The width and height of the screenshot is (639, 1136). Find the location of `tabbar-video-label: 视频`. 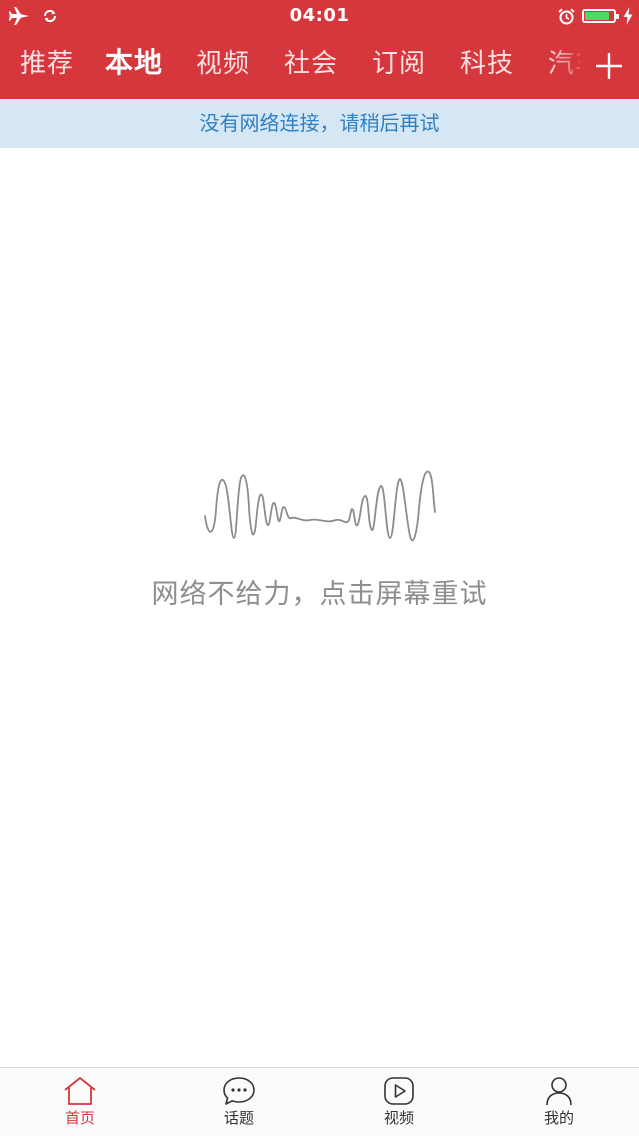

tabbar-video-label: 视频 is located at coordinates (398, 1118).